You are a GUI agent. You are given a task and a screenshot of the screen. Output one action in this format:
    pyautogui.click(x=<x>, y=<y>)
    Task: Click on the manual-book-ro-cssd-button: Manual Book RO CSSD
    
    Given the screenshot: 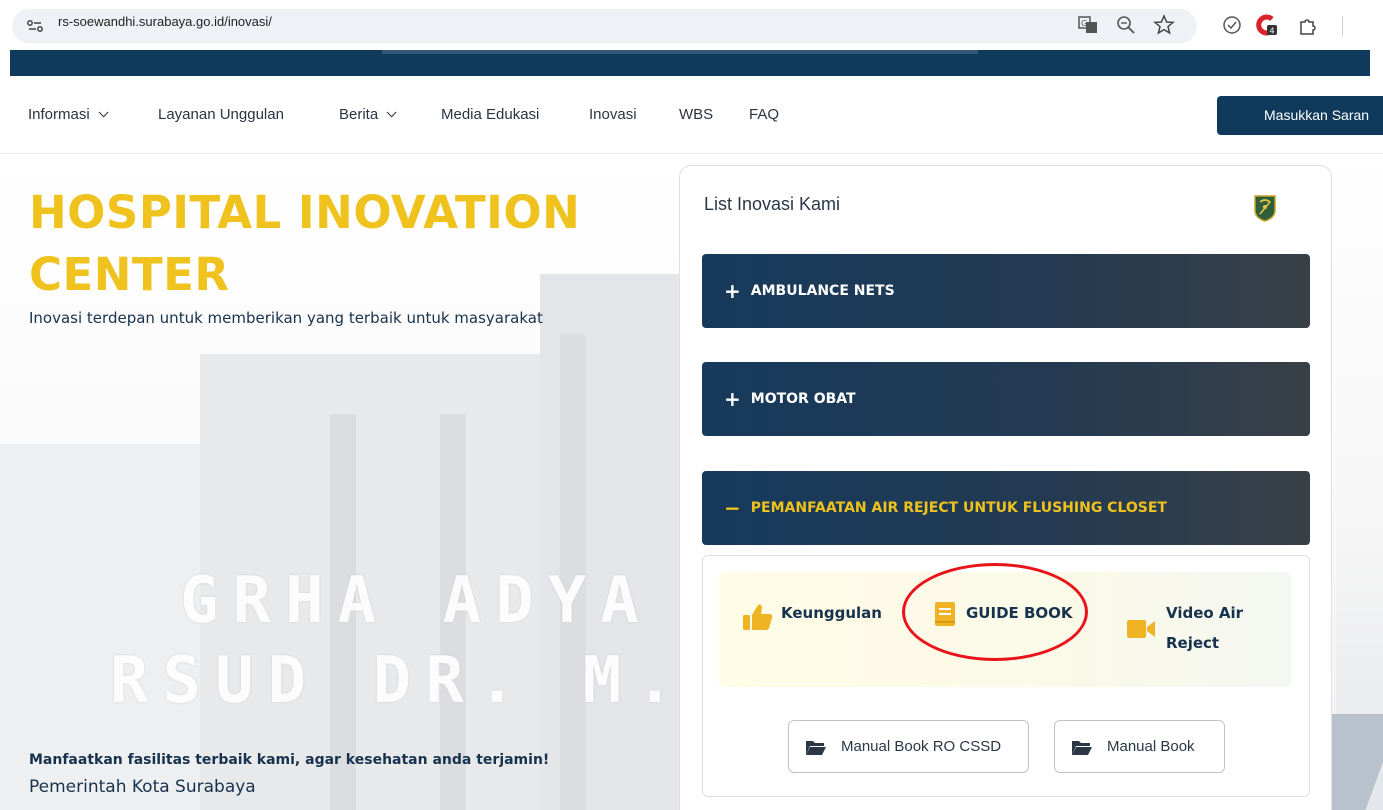 What is the action you would take?
    pyautogui.click(x=908, y=746)
    